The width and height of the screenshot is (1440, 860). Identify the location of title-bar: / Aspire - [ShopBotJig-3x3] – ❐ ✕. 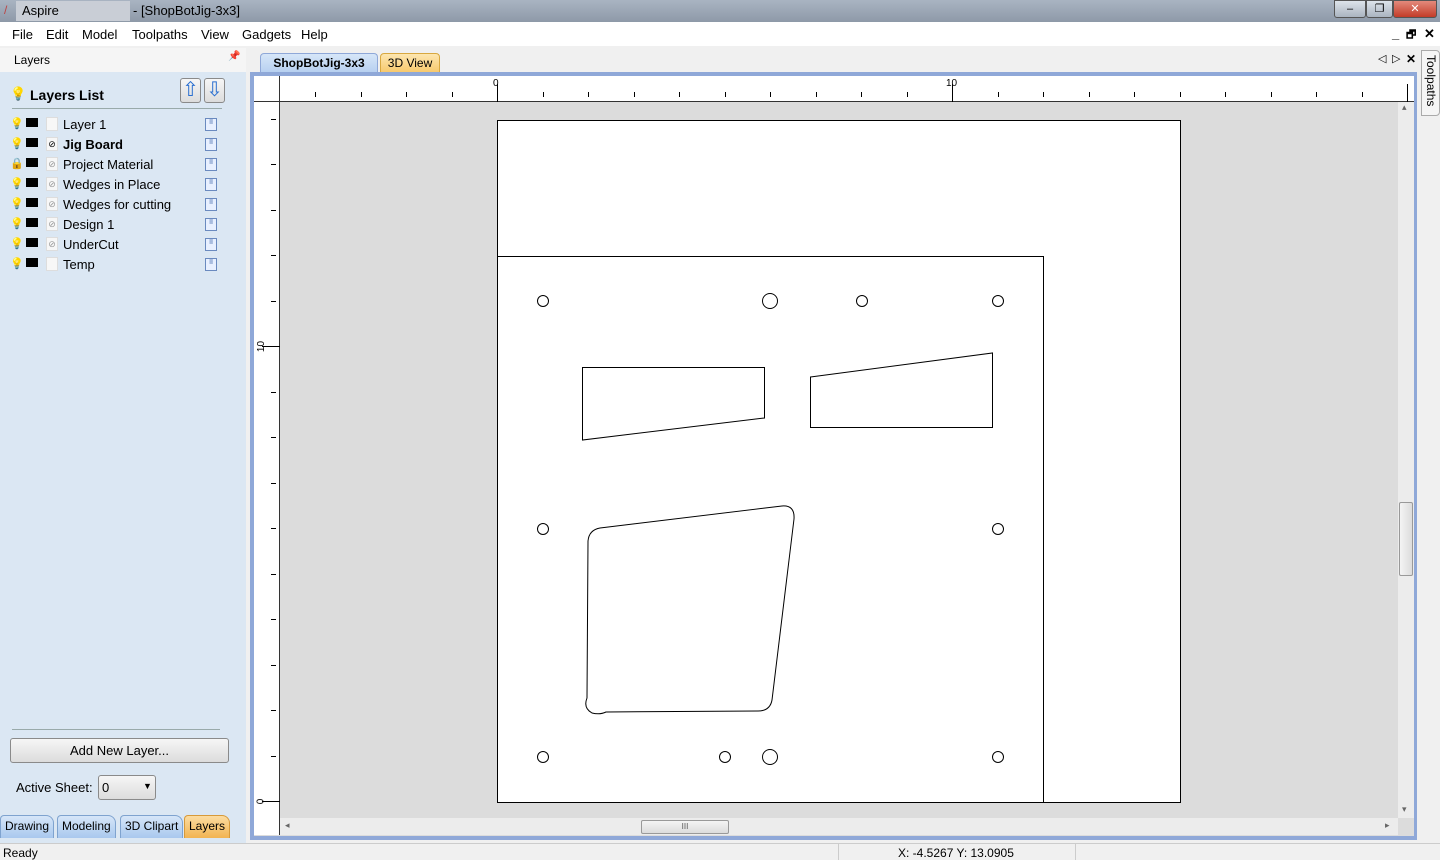
(720, 11).